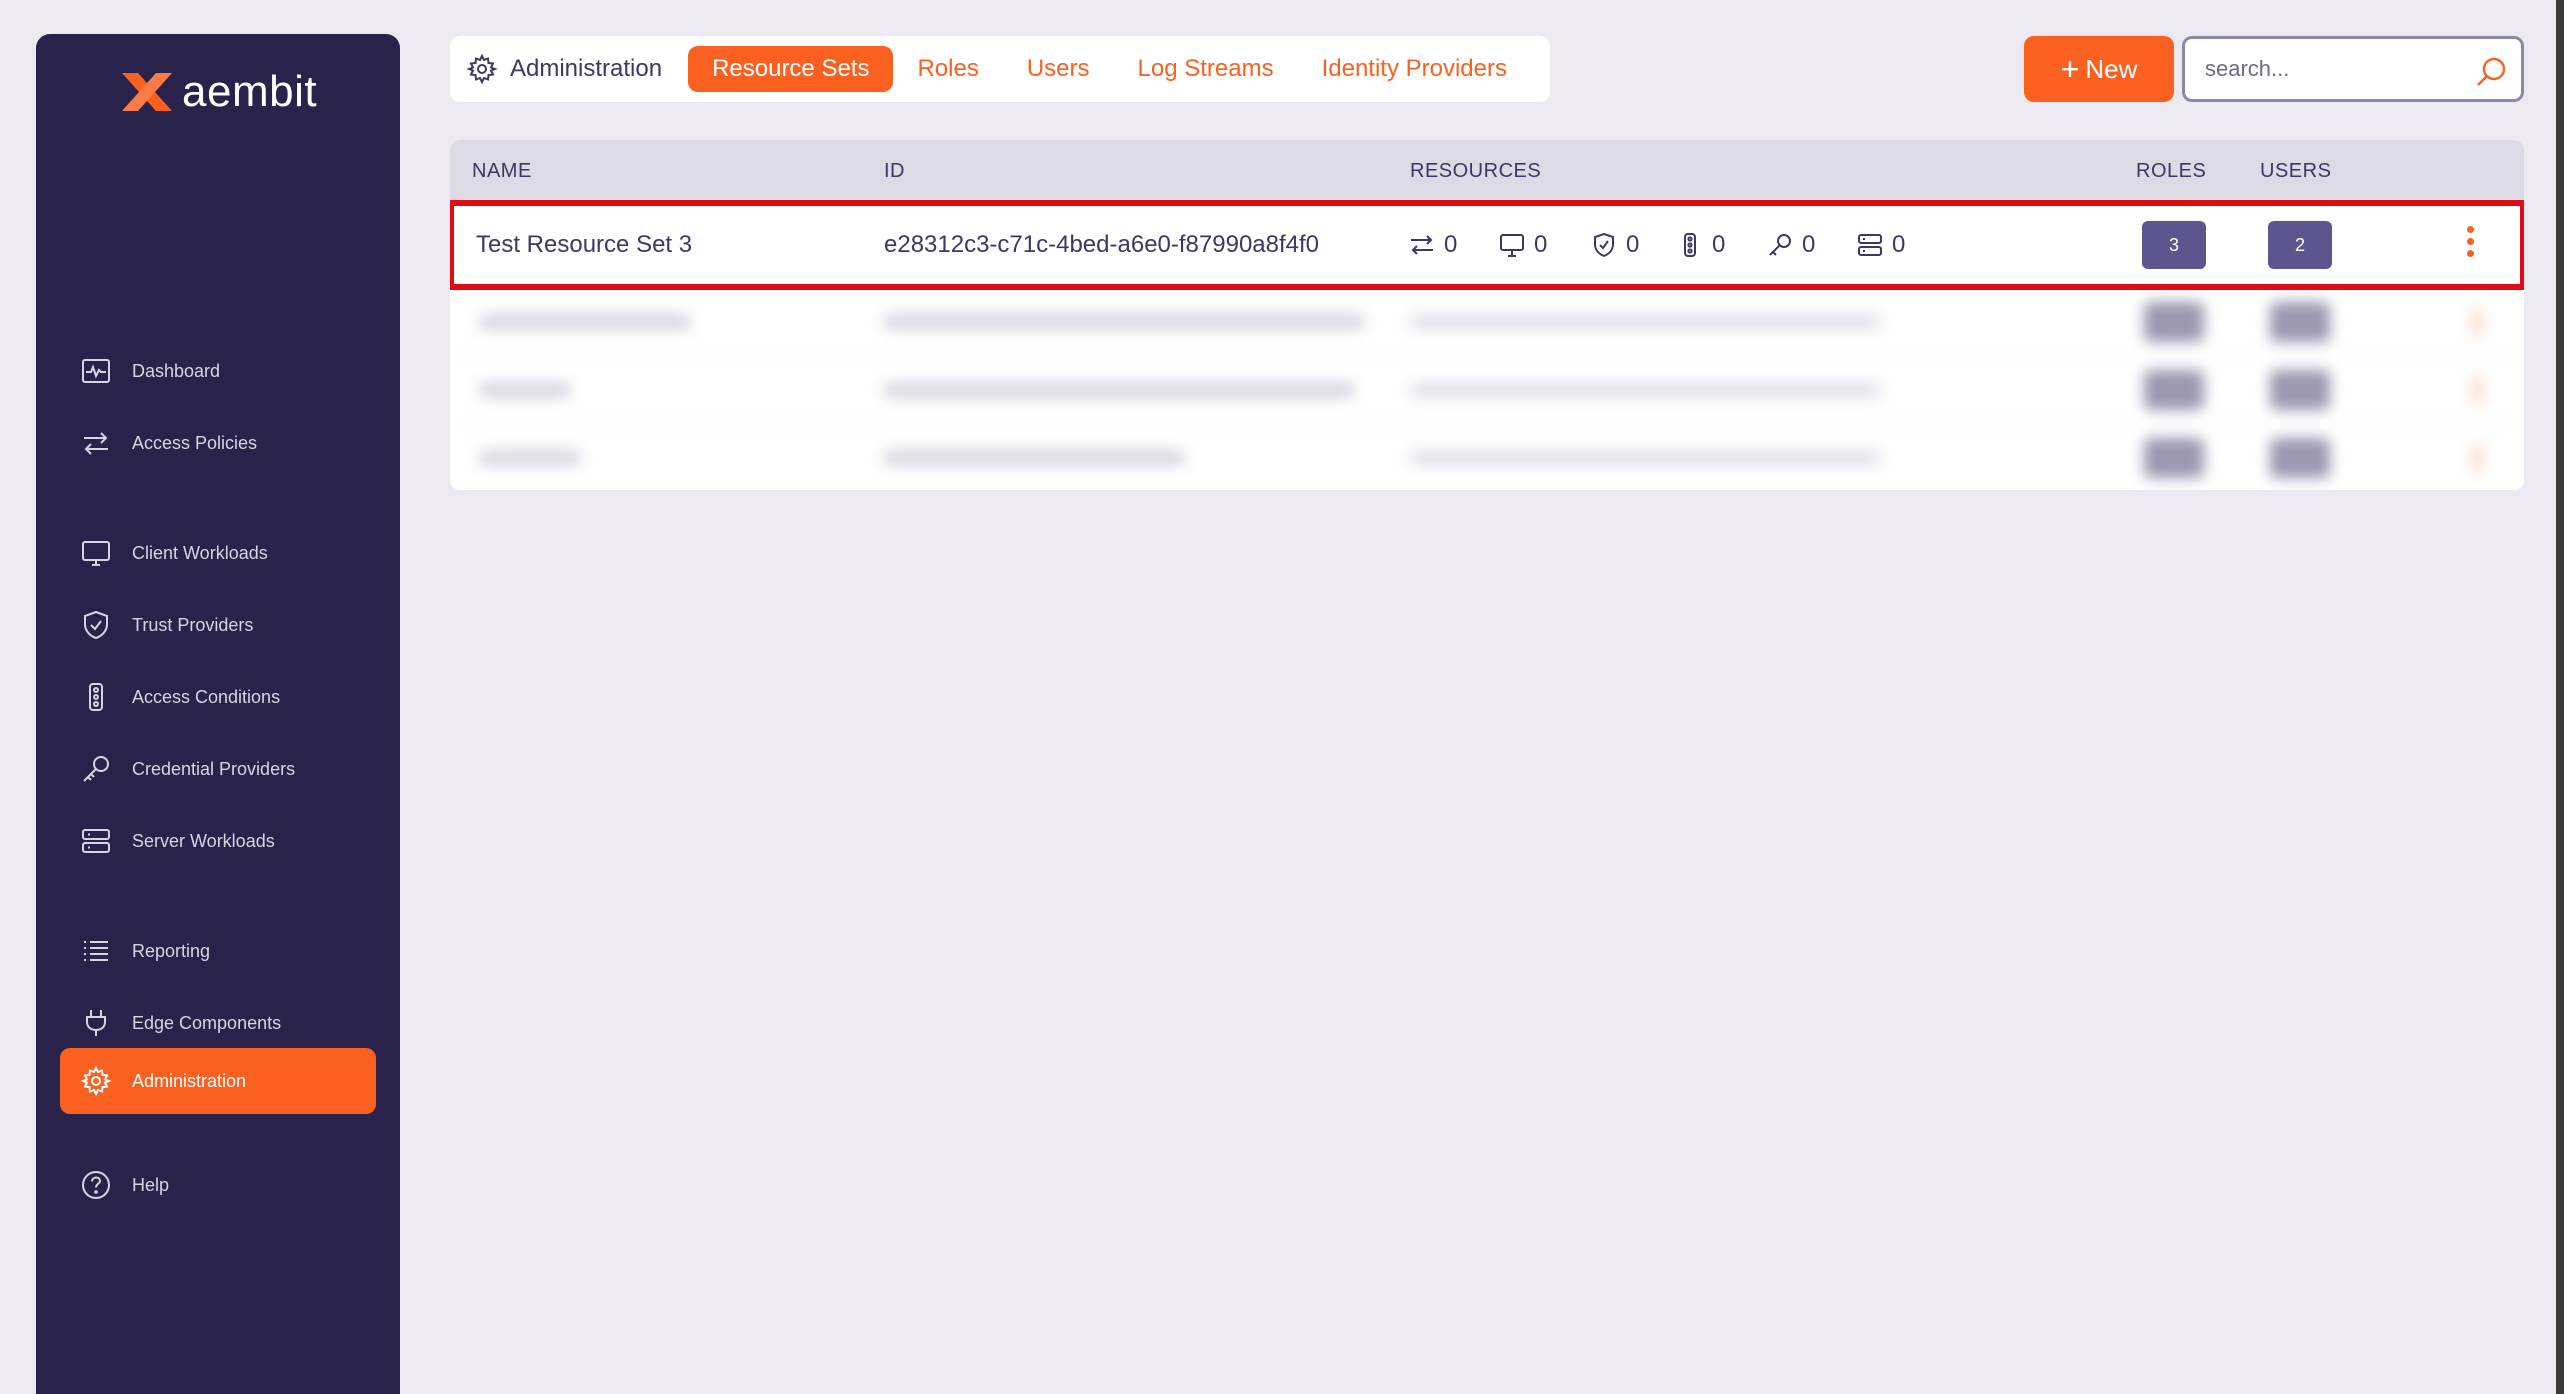 The image size is (2564, 1394). What do you see at coordinates (193, 624) in the screenshot?
I see `sidebar-item-label: Trust Providers` at bounding box center [193, 624].